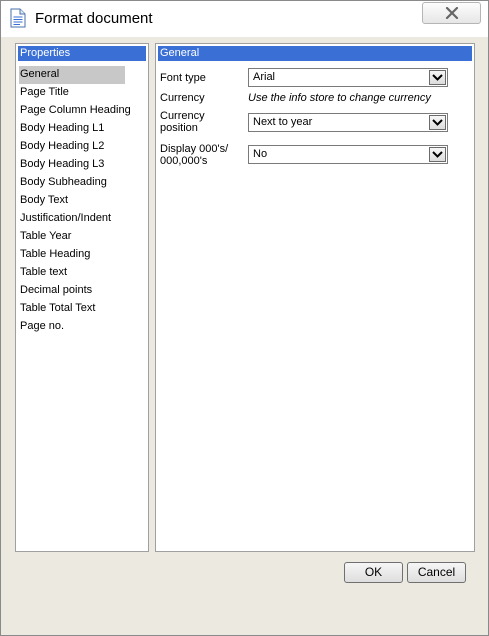 The image size is (489, 636). Describe the element at coordinates (82, 53) in the screenshot. I see `properties-header: Properties` at that location.